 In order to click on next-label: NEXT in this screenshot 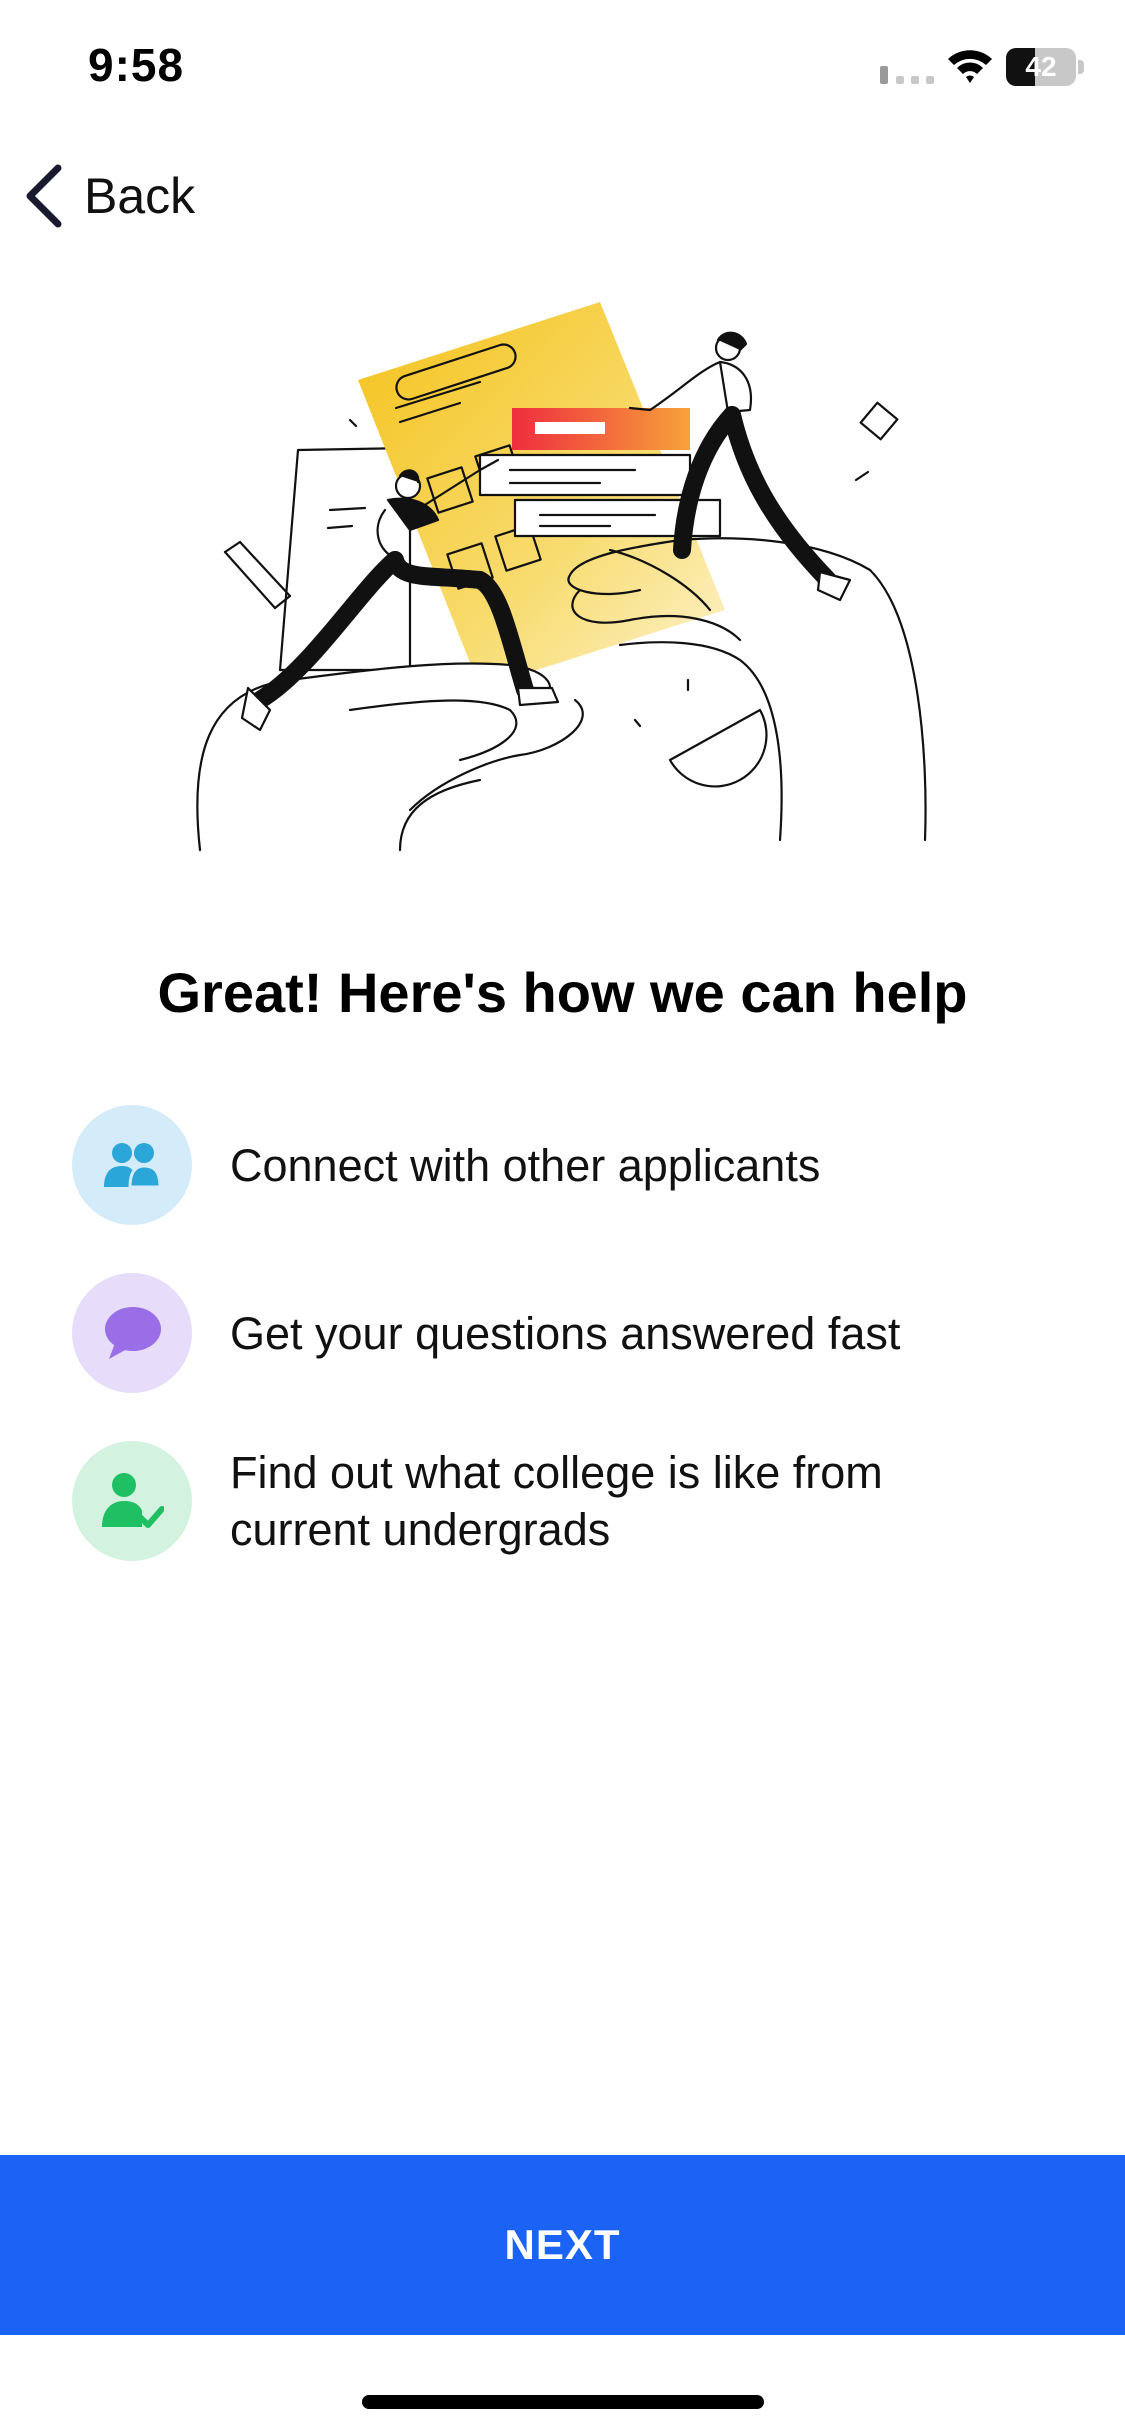, I will do `click(562, 2244)`.